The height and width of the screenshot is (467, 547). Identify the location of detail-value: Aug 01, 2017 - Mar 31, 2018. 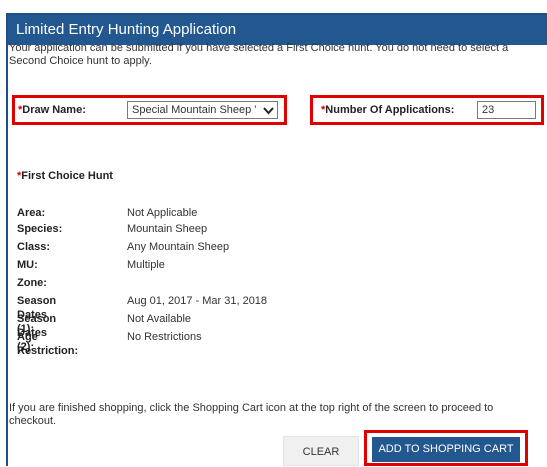
(197, 301).